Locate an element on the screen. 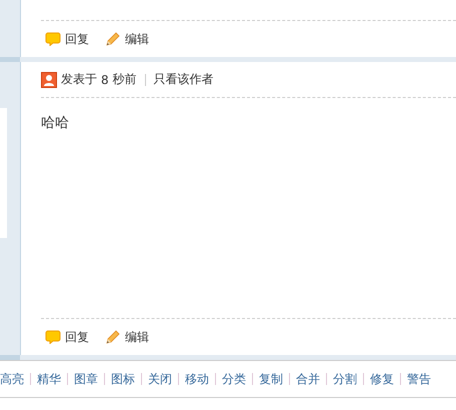 Image resolution: width=456 pixels, height=410 pixels. time-number: 8 is located at coordinates (105, 79).